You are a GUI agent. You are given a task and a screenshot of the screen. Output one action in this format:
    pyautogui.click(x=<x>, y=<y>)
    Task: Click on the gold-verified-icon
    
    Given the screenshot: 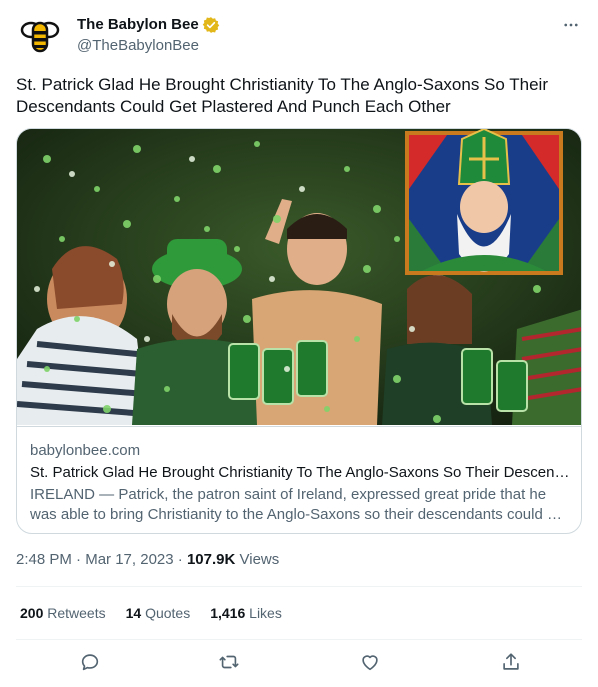 What is the action you would take?
    pyautogui.click(x=210, y=25)
    